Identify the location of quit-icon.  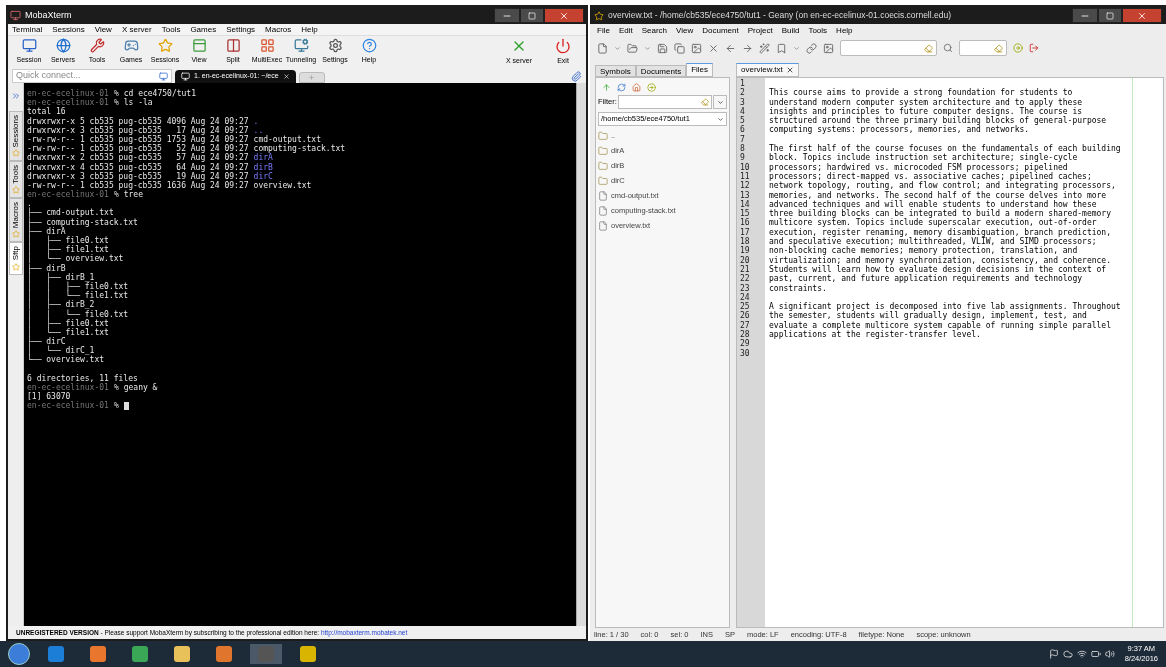
(1034, 48).